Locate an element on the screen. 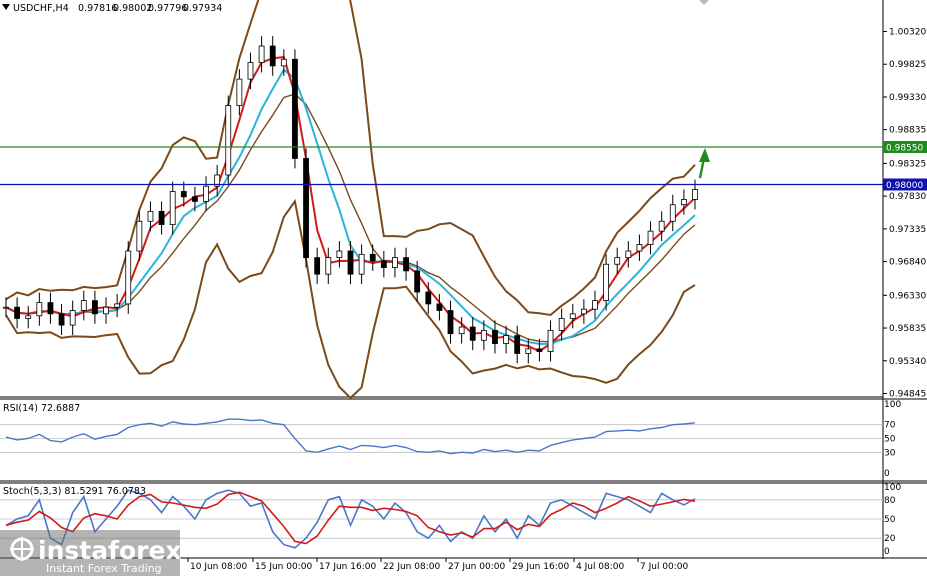 This screenshot has width=927, height=576. rsi-tick-label: 50 is located at coordinates (890, 440).